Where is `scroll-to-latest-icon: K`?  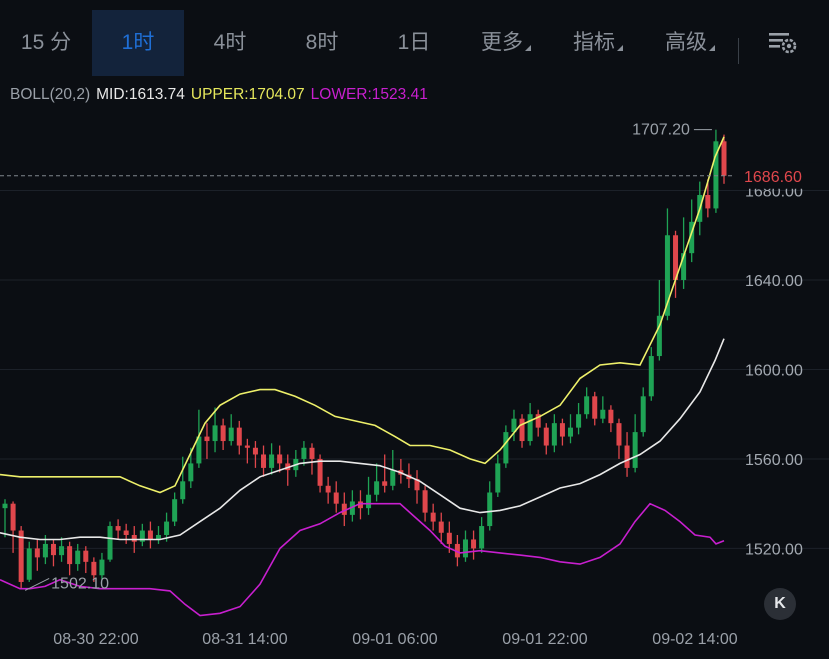
scroll-to-latest-icon: K is located at coordinates (780, 603).